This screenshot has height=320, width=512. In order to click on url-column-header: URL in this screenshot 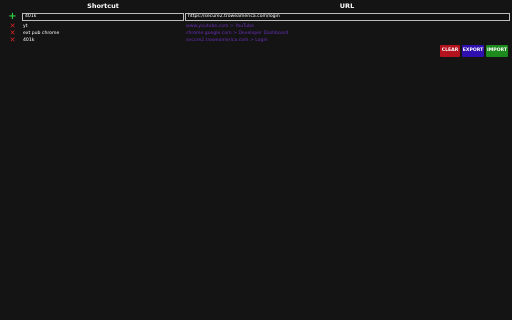, I will do `click(347, 6)`.